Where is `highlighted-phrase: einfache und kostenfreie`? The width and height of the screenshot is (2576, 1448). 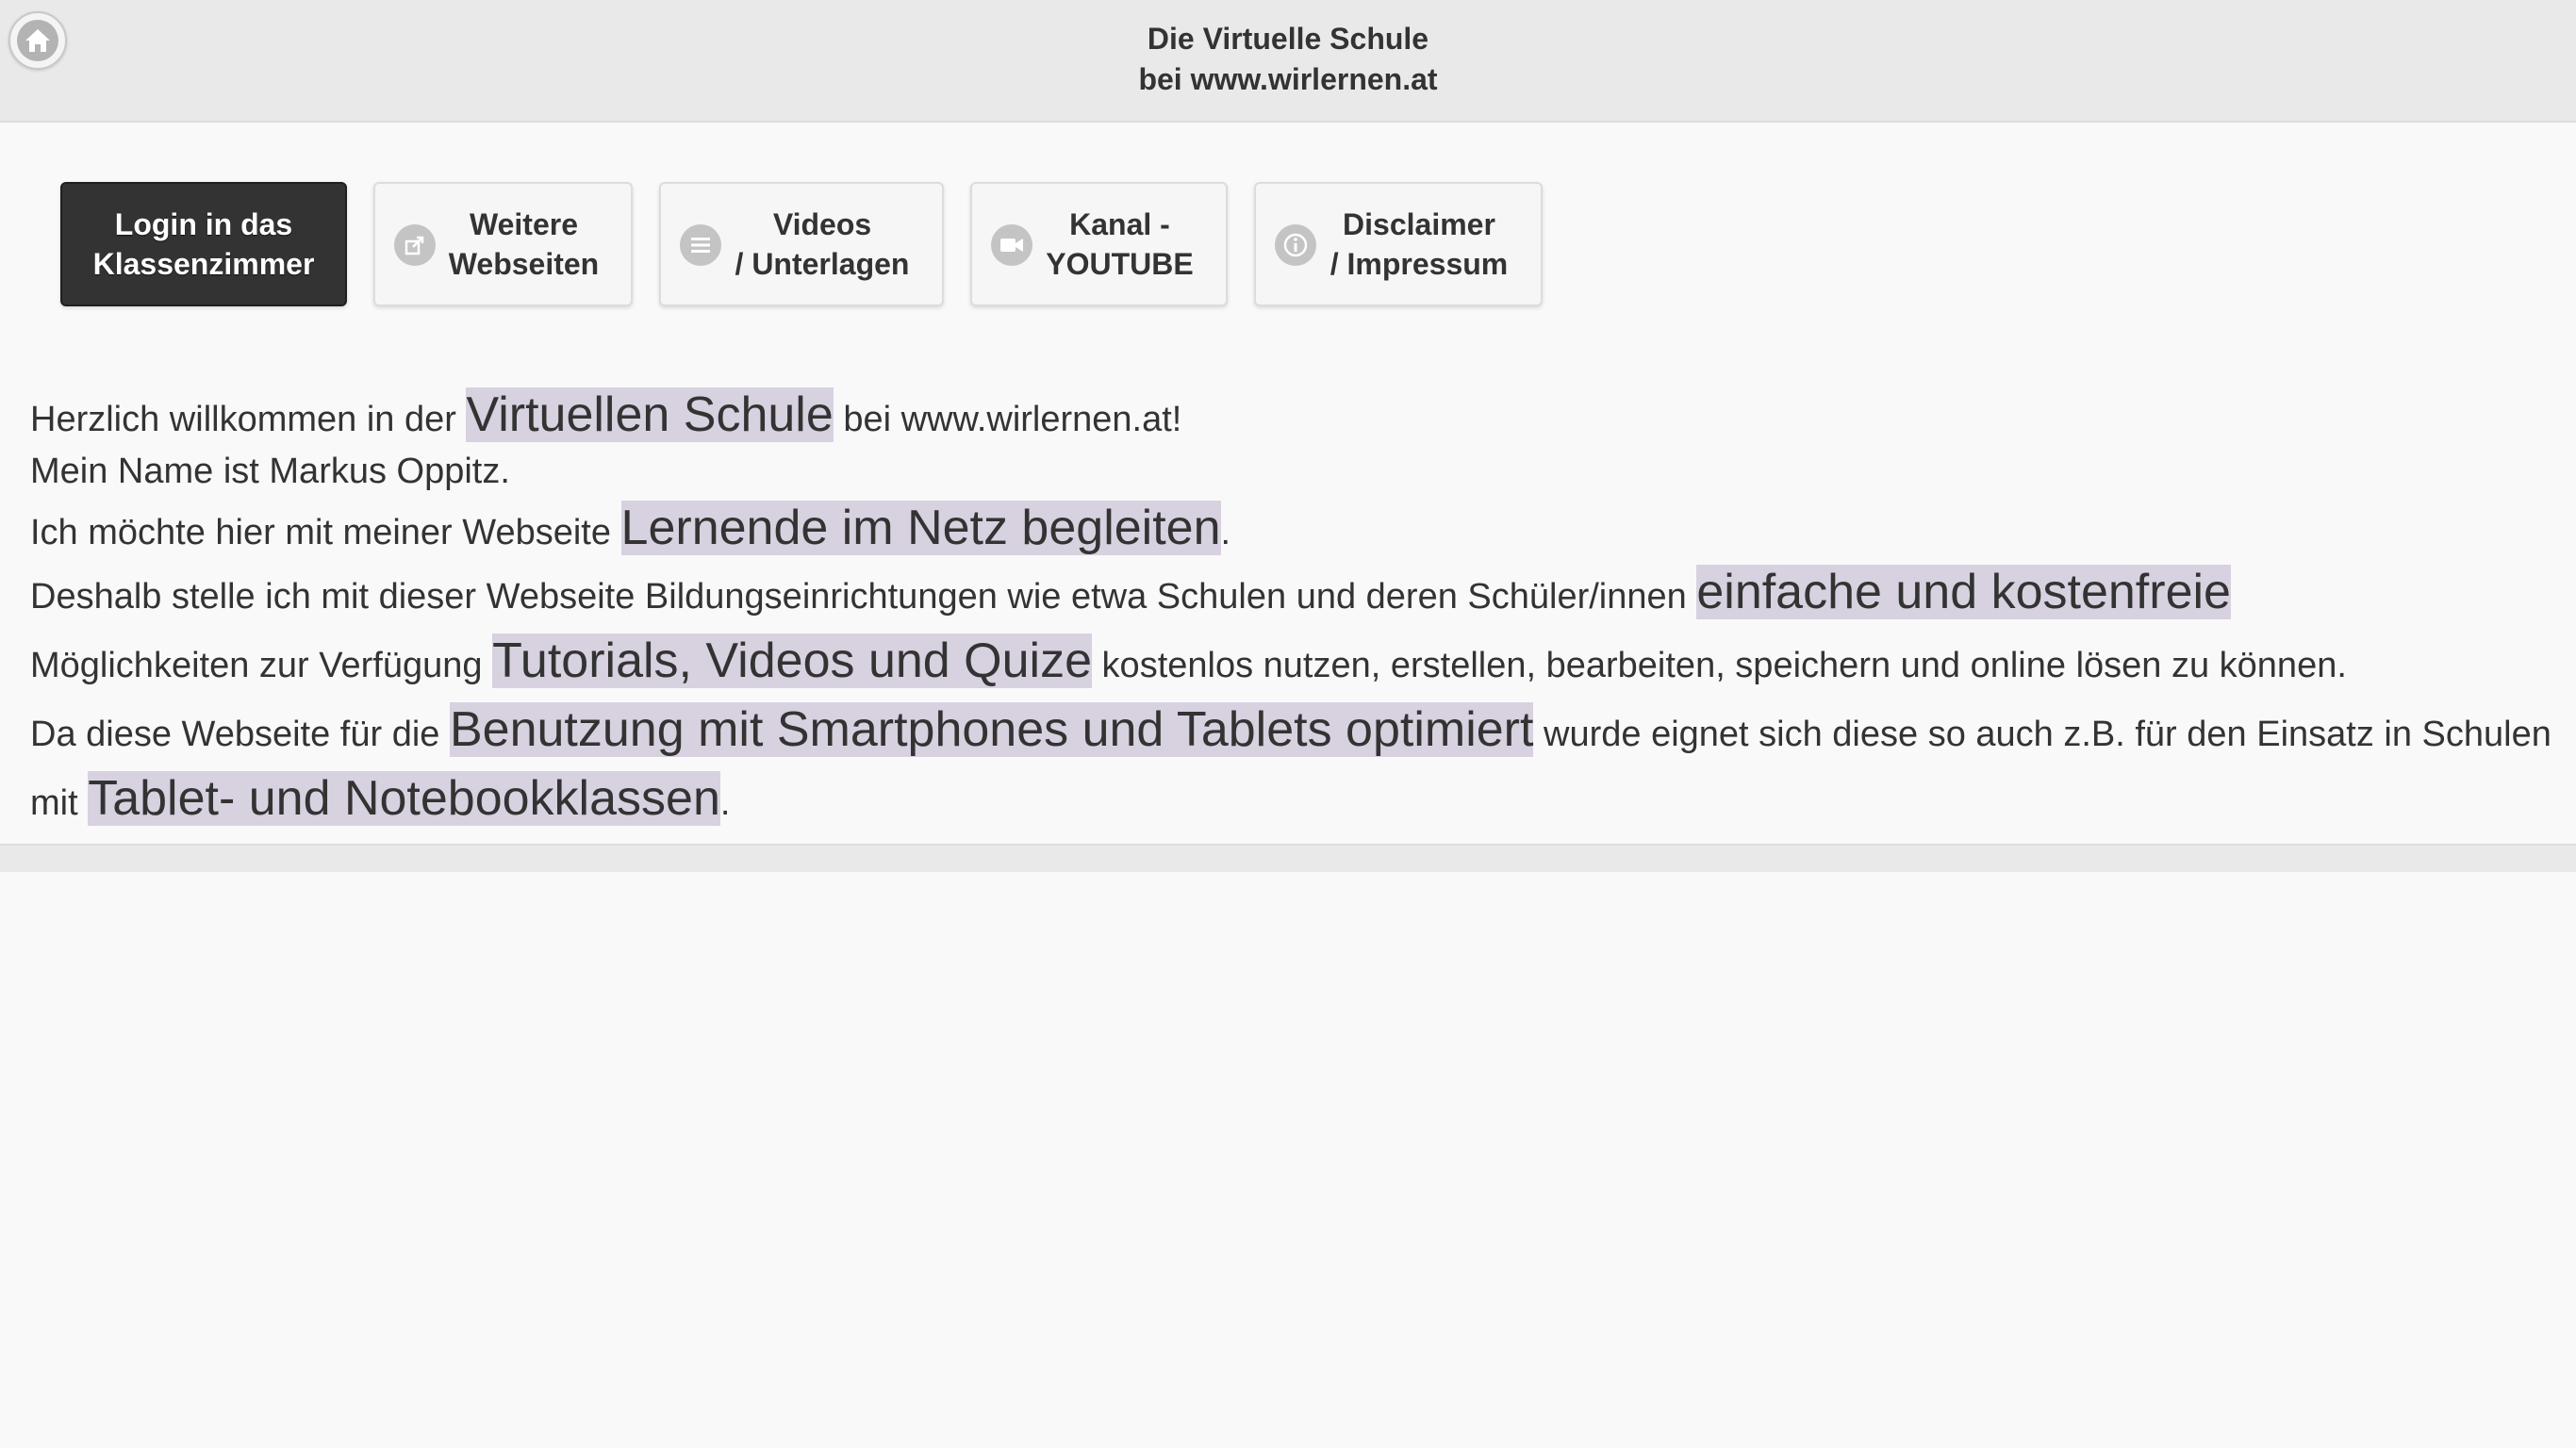
highlighted-phrase: einfache und kostenfreie is located at coordinates (1963, 592).